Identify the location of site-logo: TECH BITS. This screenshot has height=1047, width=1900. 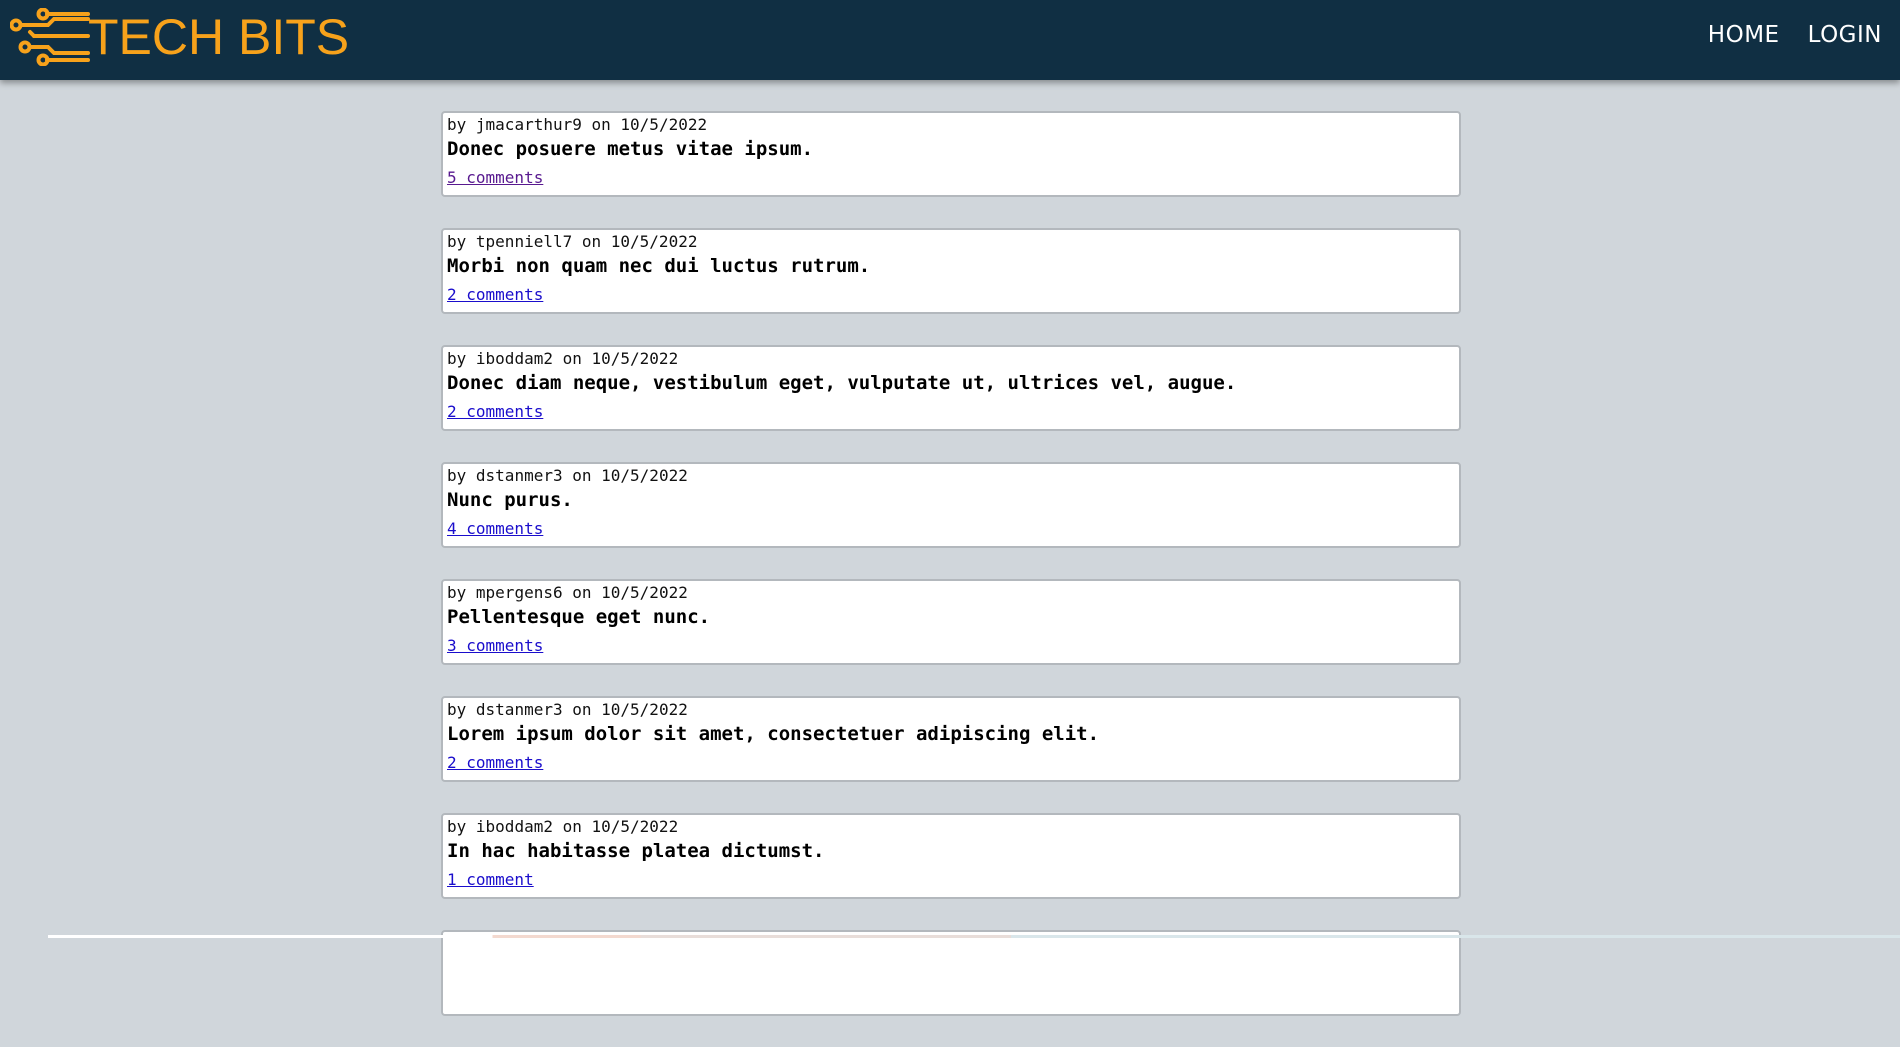
(179, 37).